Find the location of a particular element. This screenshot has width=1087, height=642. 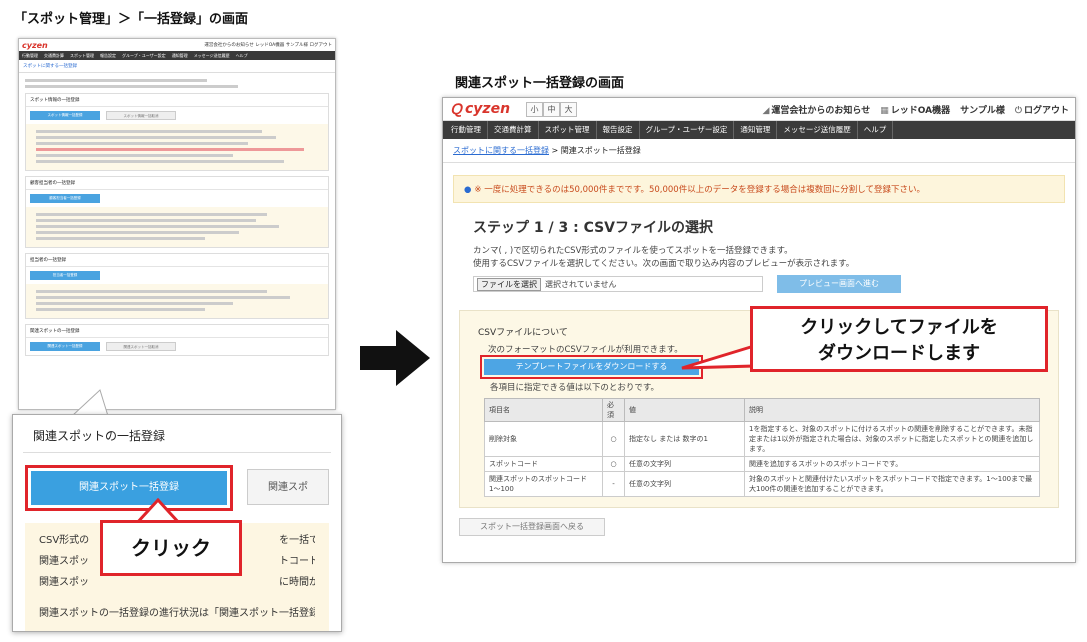

table-cell: スポットコード is located at coordinates (543, 464).